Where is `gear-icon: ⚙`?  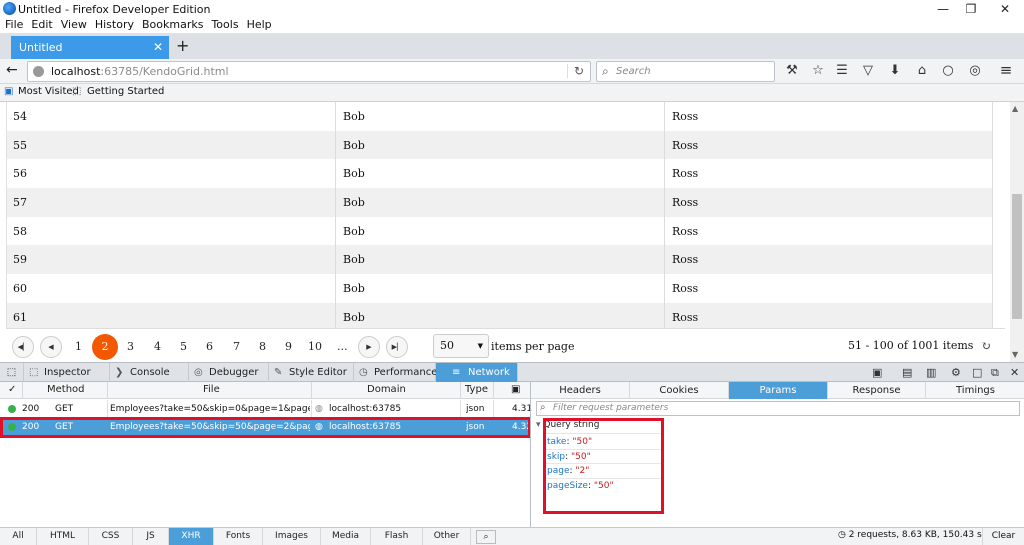
gear-icon: ⚙ is located at coordinates (956, 372).